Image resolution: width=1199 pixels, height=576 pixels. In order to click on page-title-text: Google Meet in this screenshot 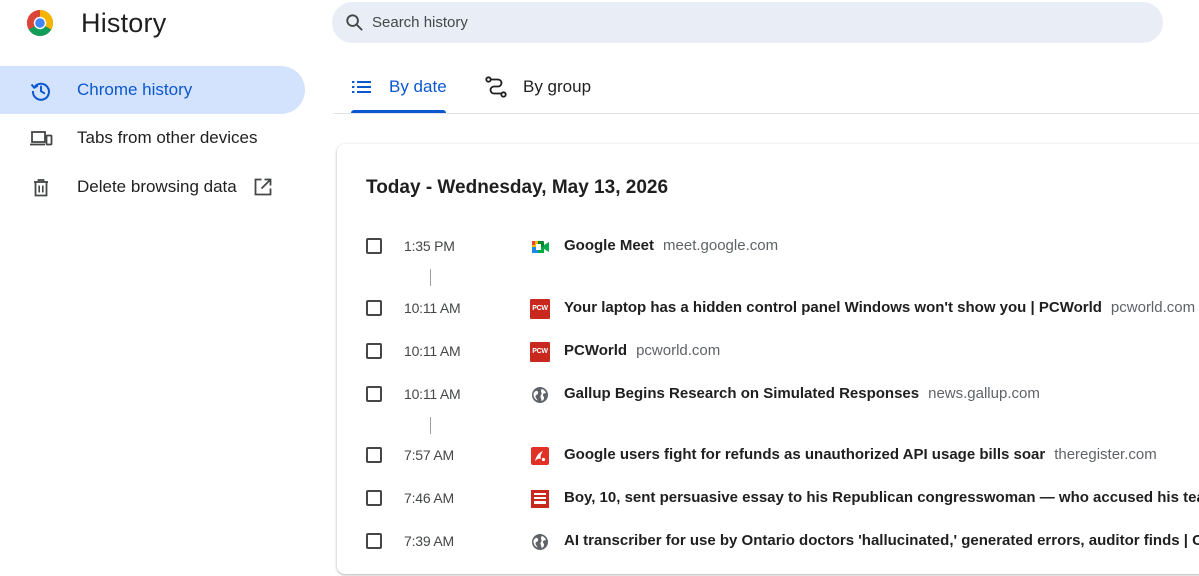, I will do `click(609, 245)`.